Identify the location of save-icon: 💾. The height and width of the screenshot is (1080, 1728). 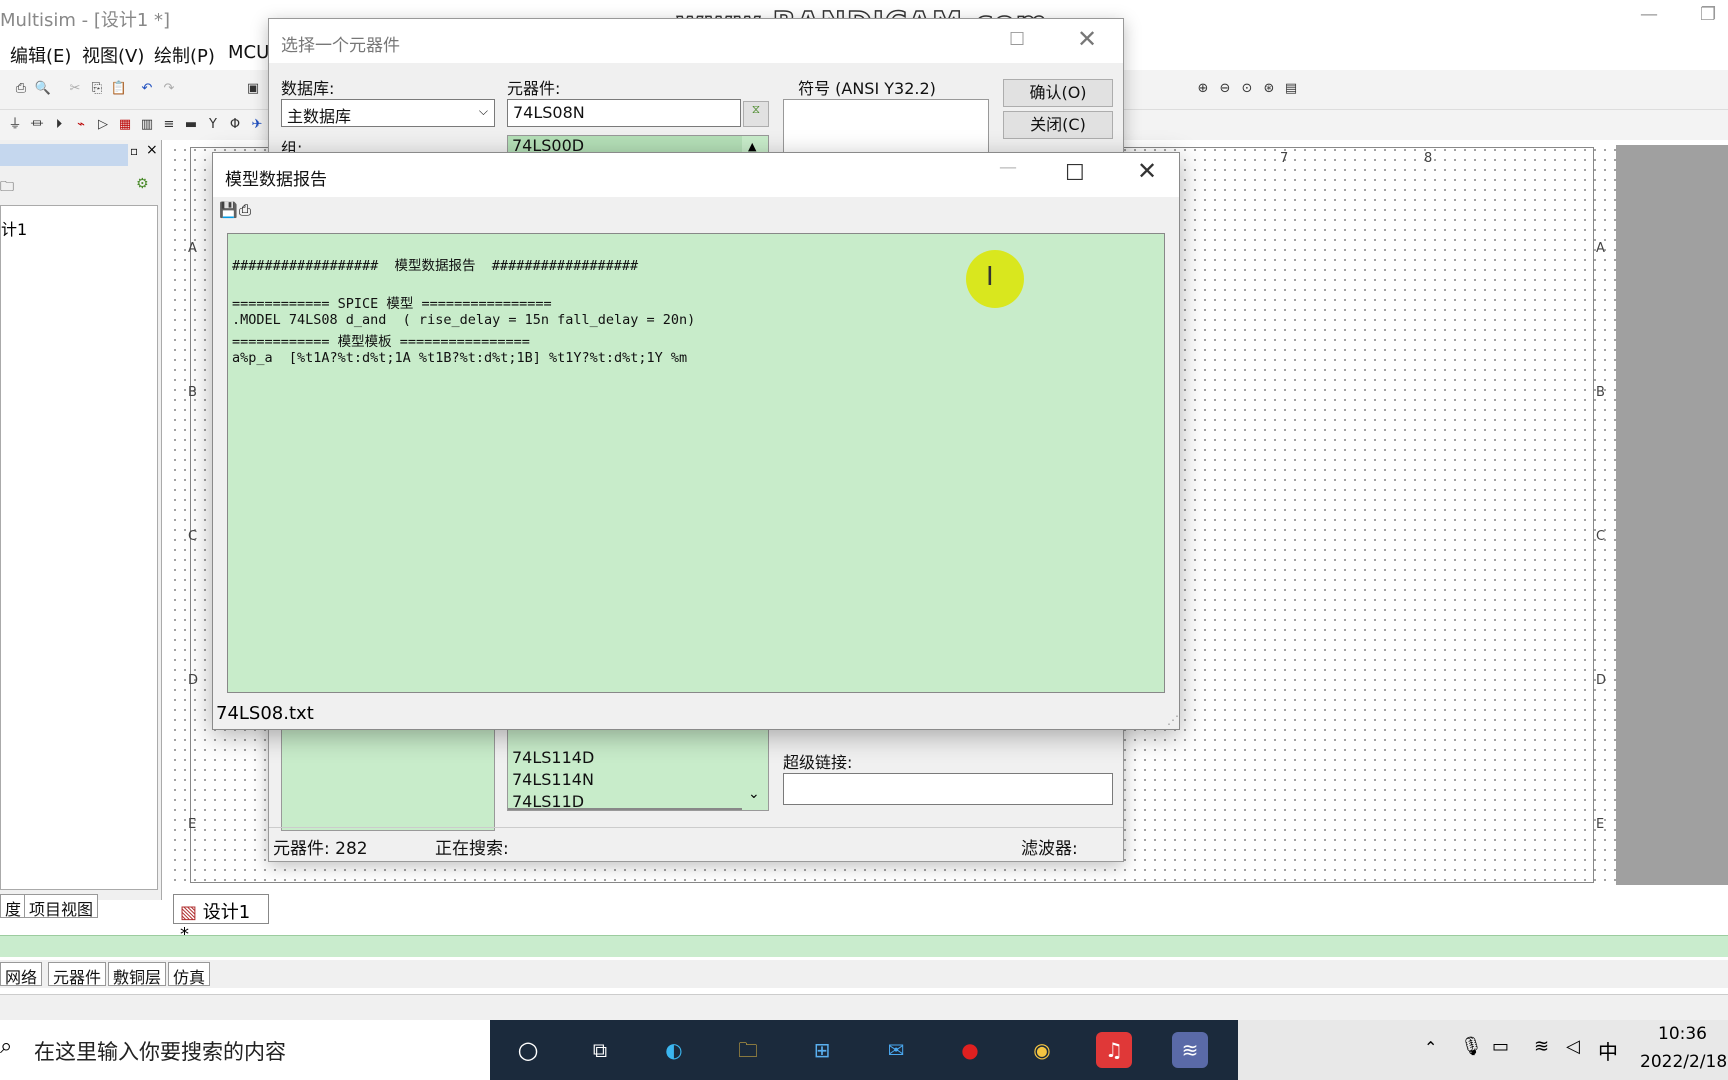
(228, 210).